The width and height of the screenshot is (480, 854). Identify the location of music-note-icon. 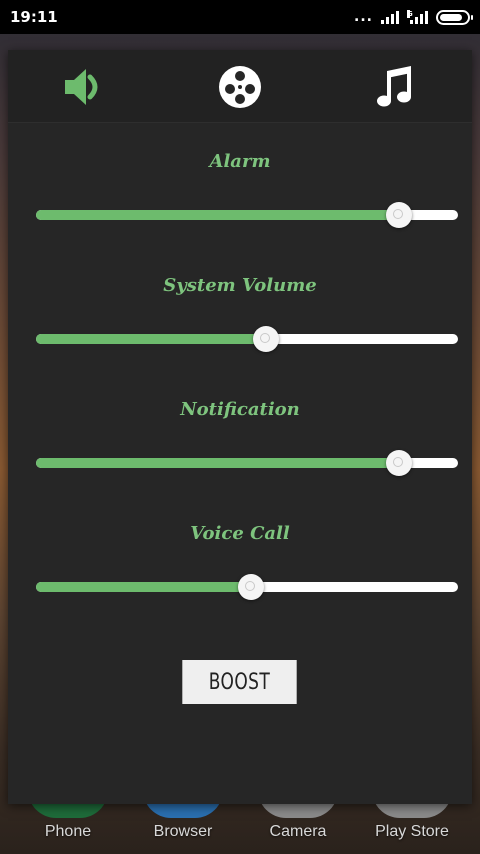
(394, 86).